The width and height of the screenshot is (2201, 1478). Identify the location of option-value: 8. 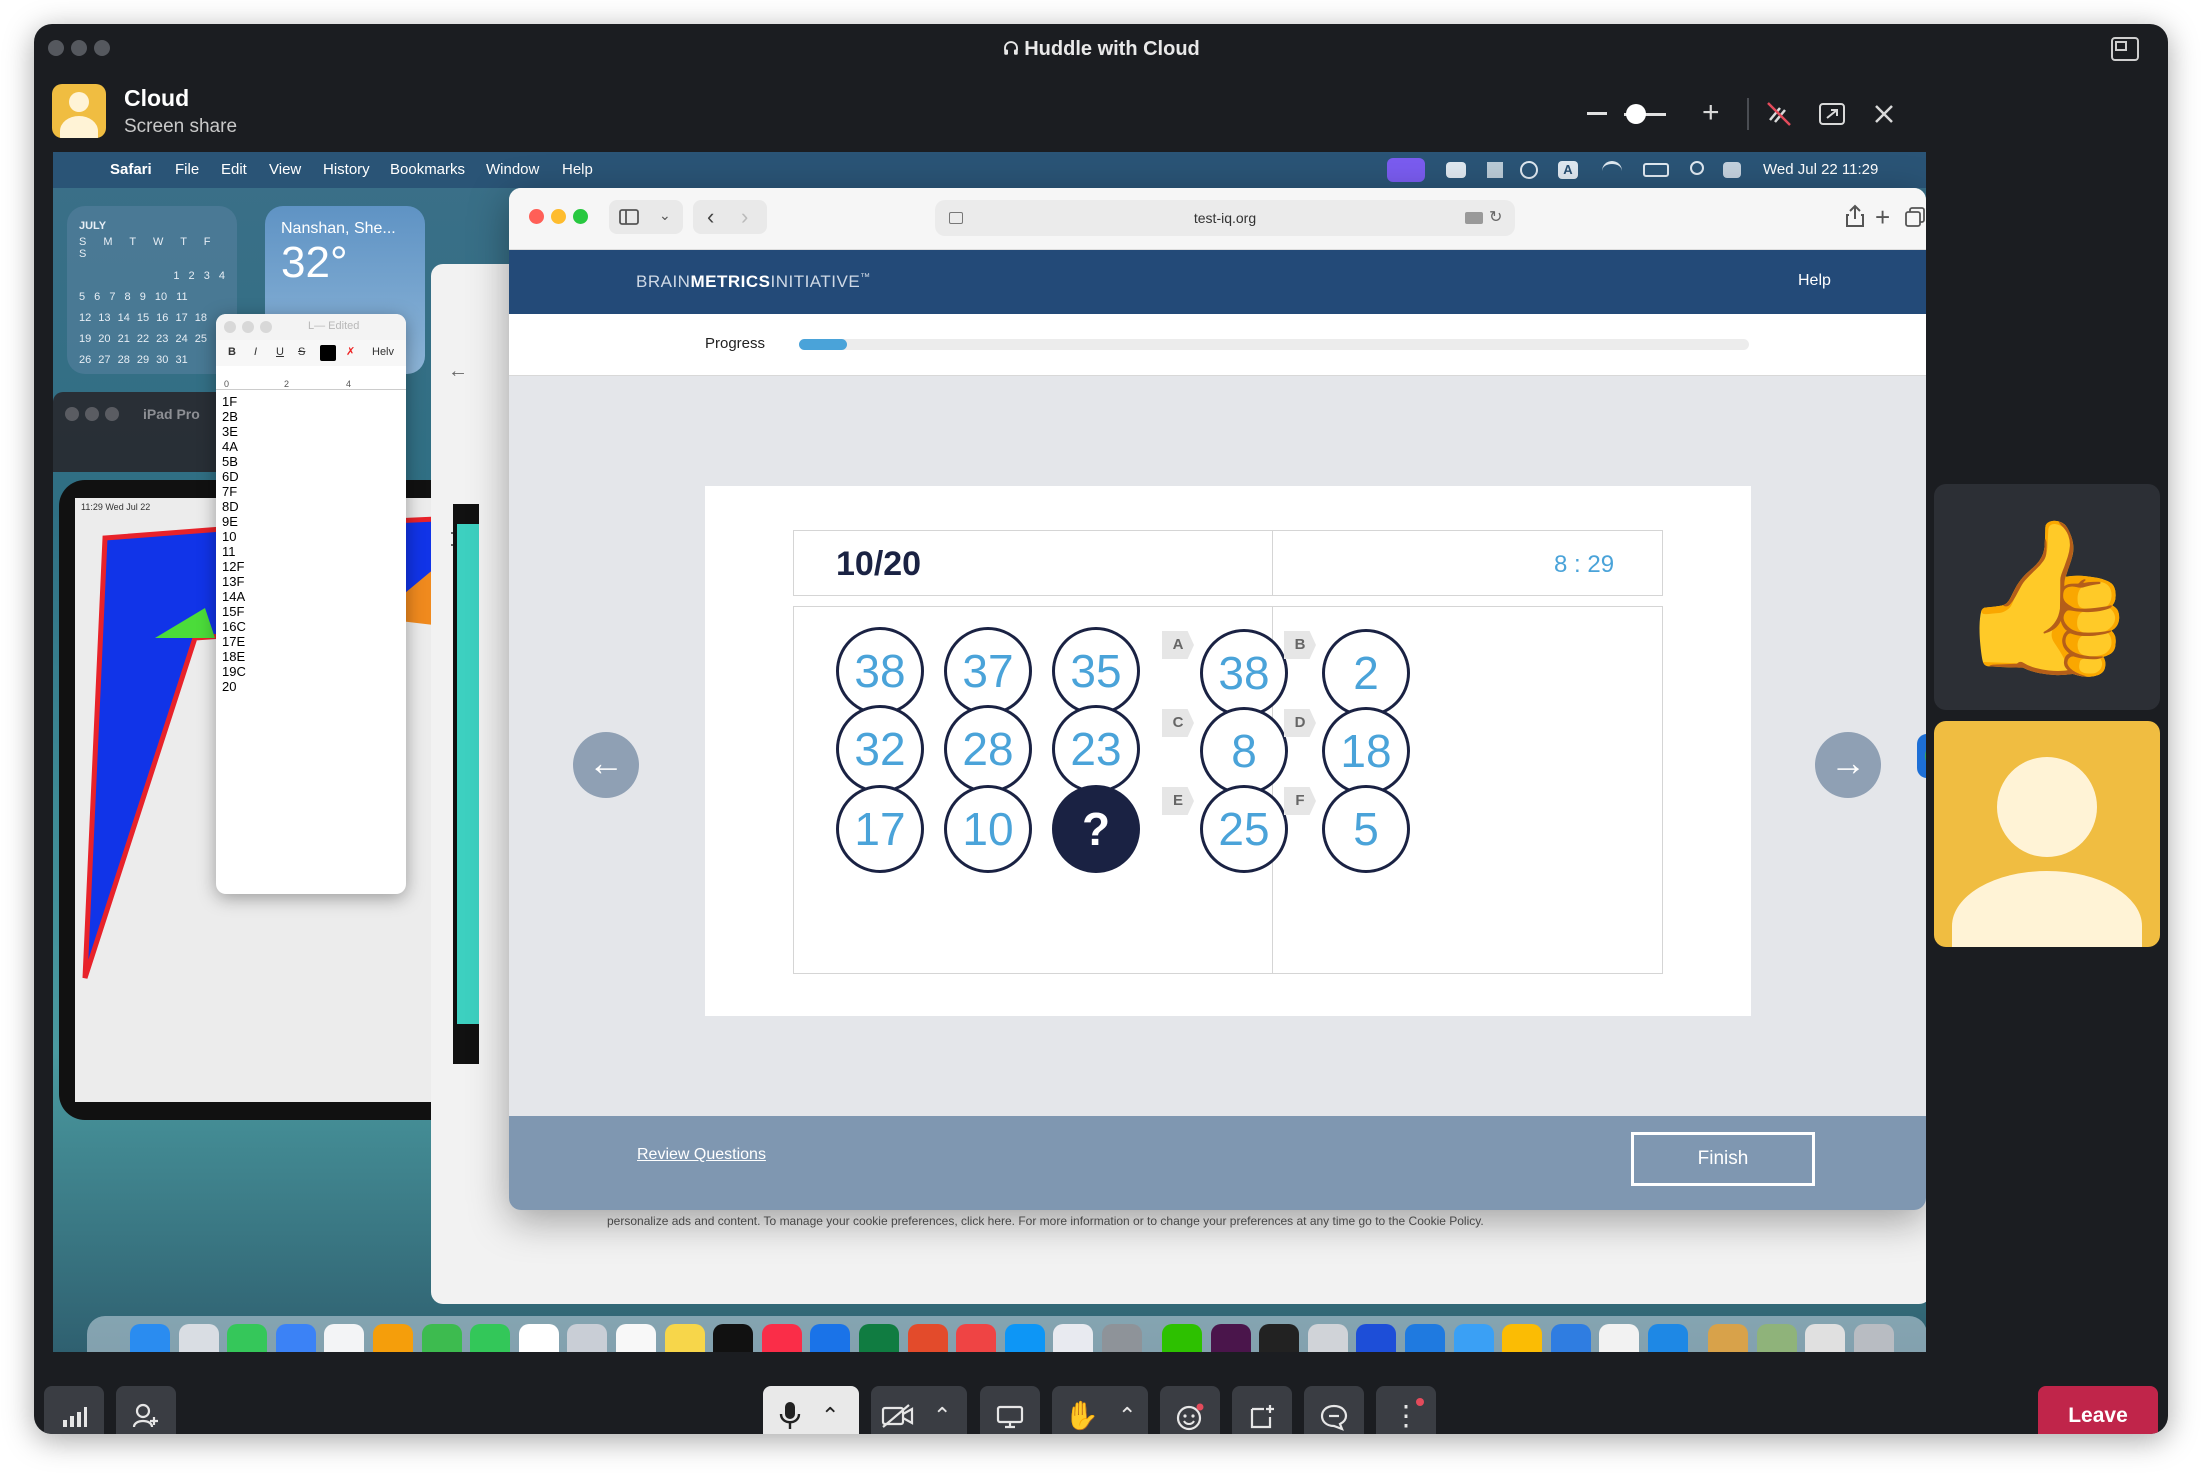
(1244, 751).